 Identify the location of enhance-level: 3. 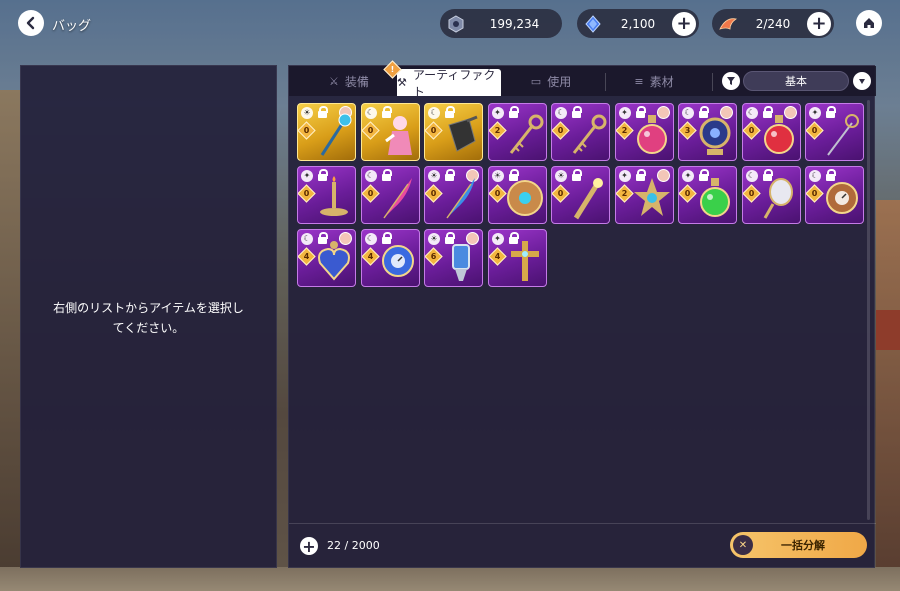
(687, 130).